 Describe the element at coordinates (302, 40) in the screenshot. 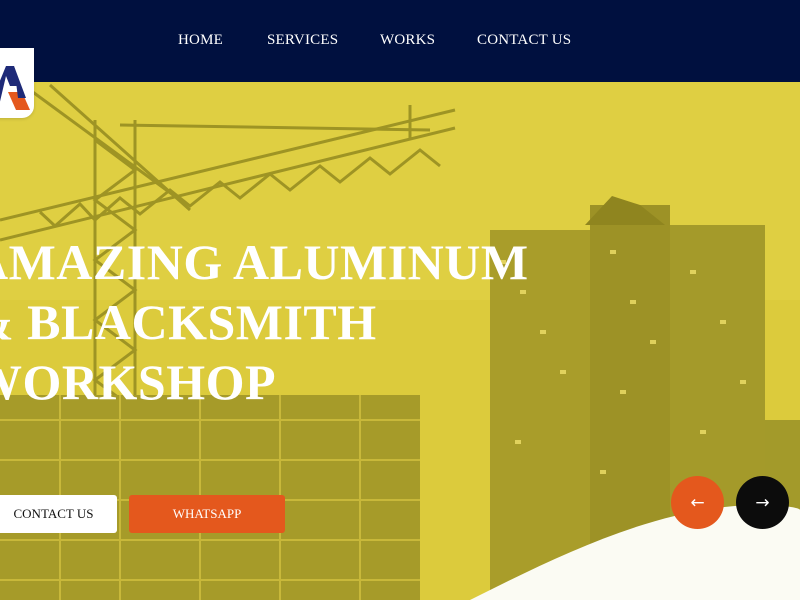

I see `nav-services: SERVICES` at that location.